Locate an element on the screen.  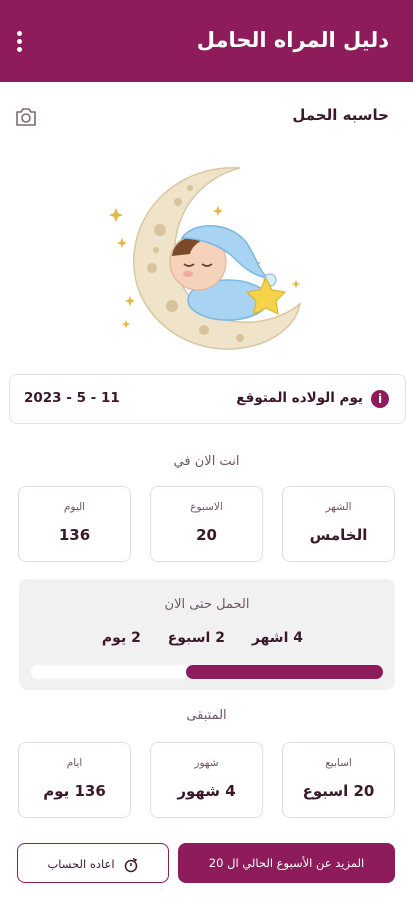
progress-bar is located at coordinates (207, 672).